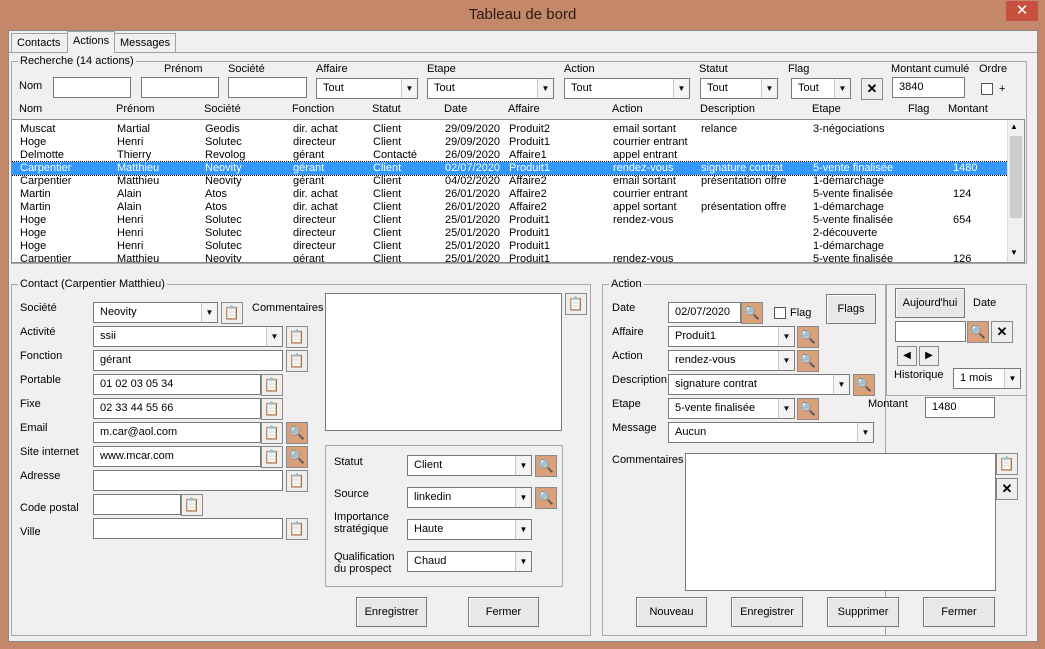 The width and height of the screenshot is (1045, 649). I want to click on contact-cp-input, so click(137, 504).